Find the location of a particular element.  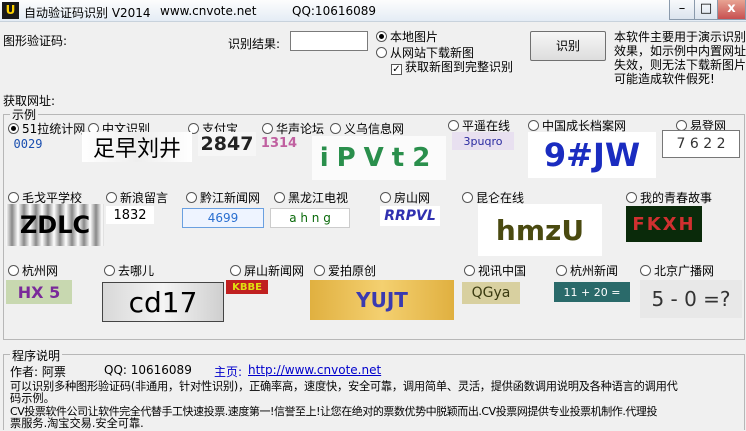

captcha-yiwu: iPVt2 is located at coordinates (379, 158).